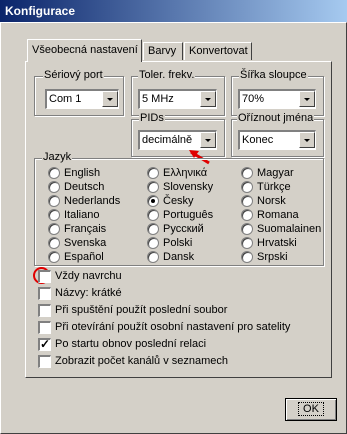 This screenshot has width=347, height=434. I want to click on tab-label: Konvertovat, so click(218, 51).